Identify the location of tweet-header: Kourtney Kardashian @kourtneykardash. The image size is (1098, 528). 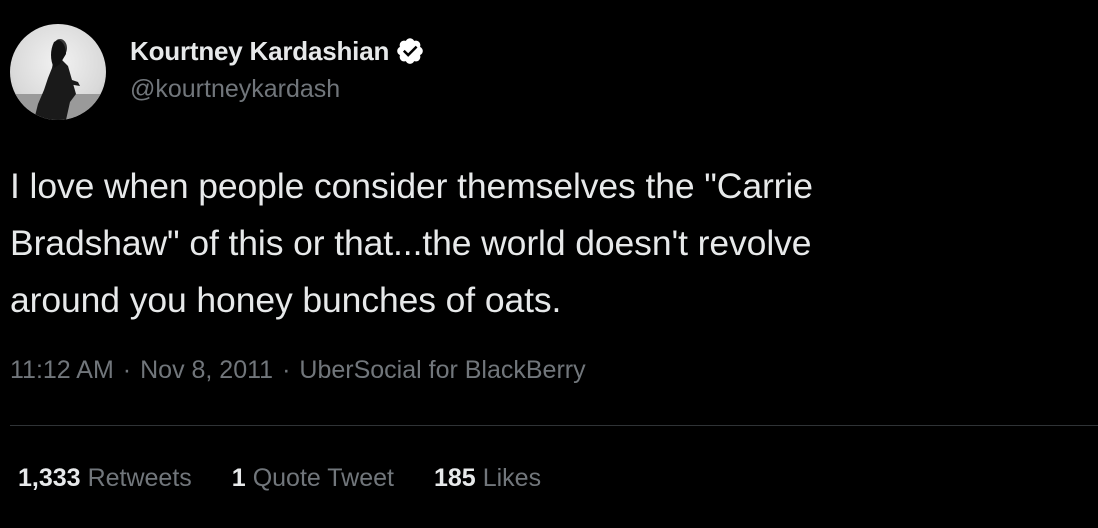
(217, 72).